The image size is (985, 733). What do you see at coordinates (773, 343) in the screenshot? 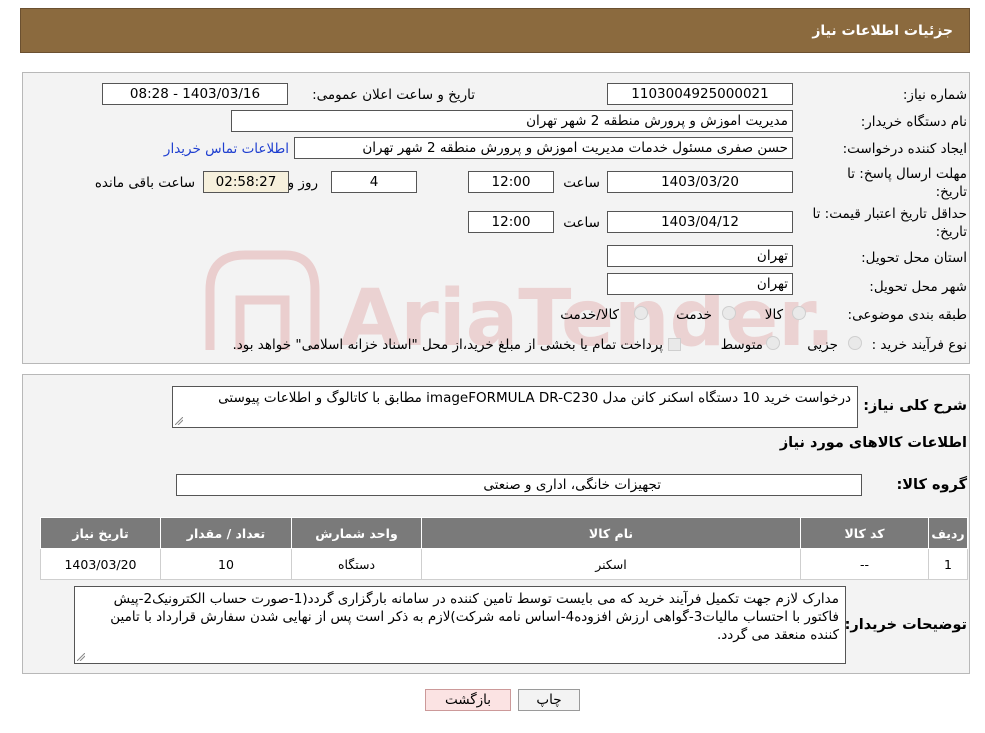
I see `process-radio-medium` at bounding box center [773, 343].